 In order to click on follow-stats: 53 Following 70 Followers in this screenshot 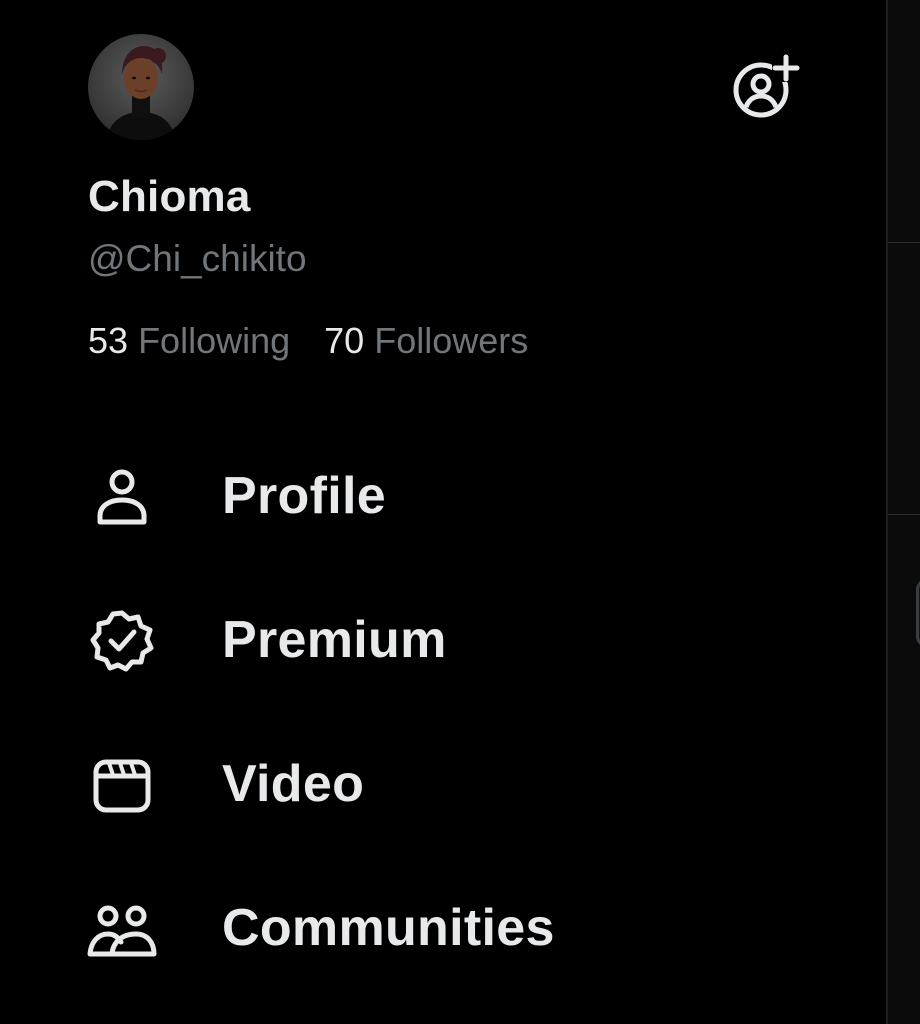, I will do `click(308, 341)`.